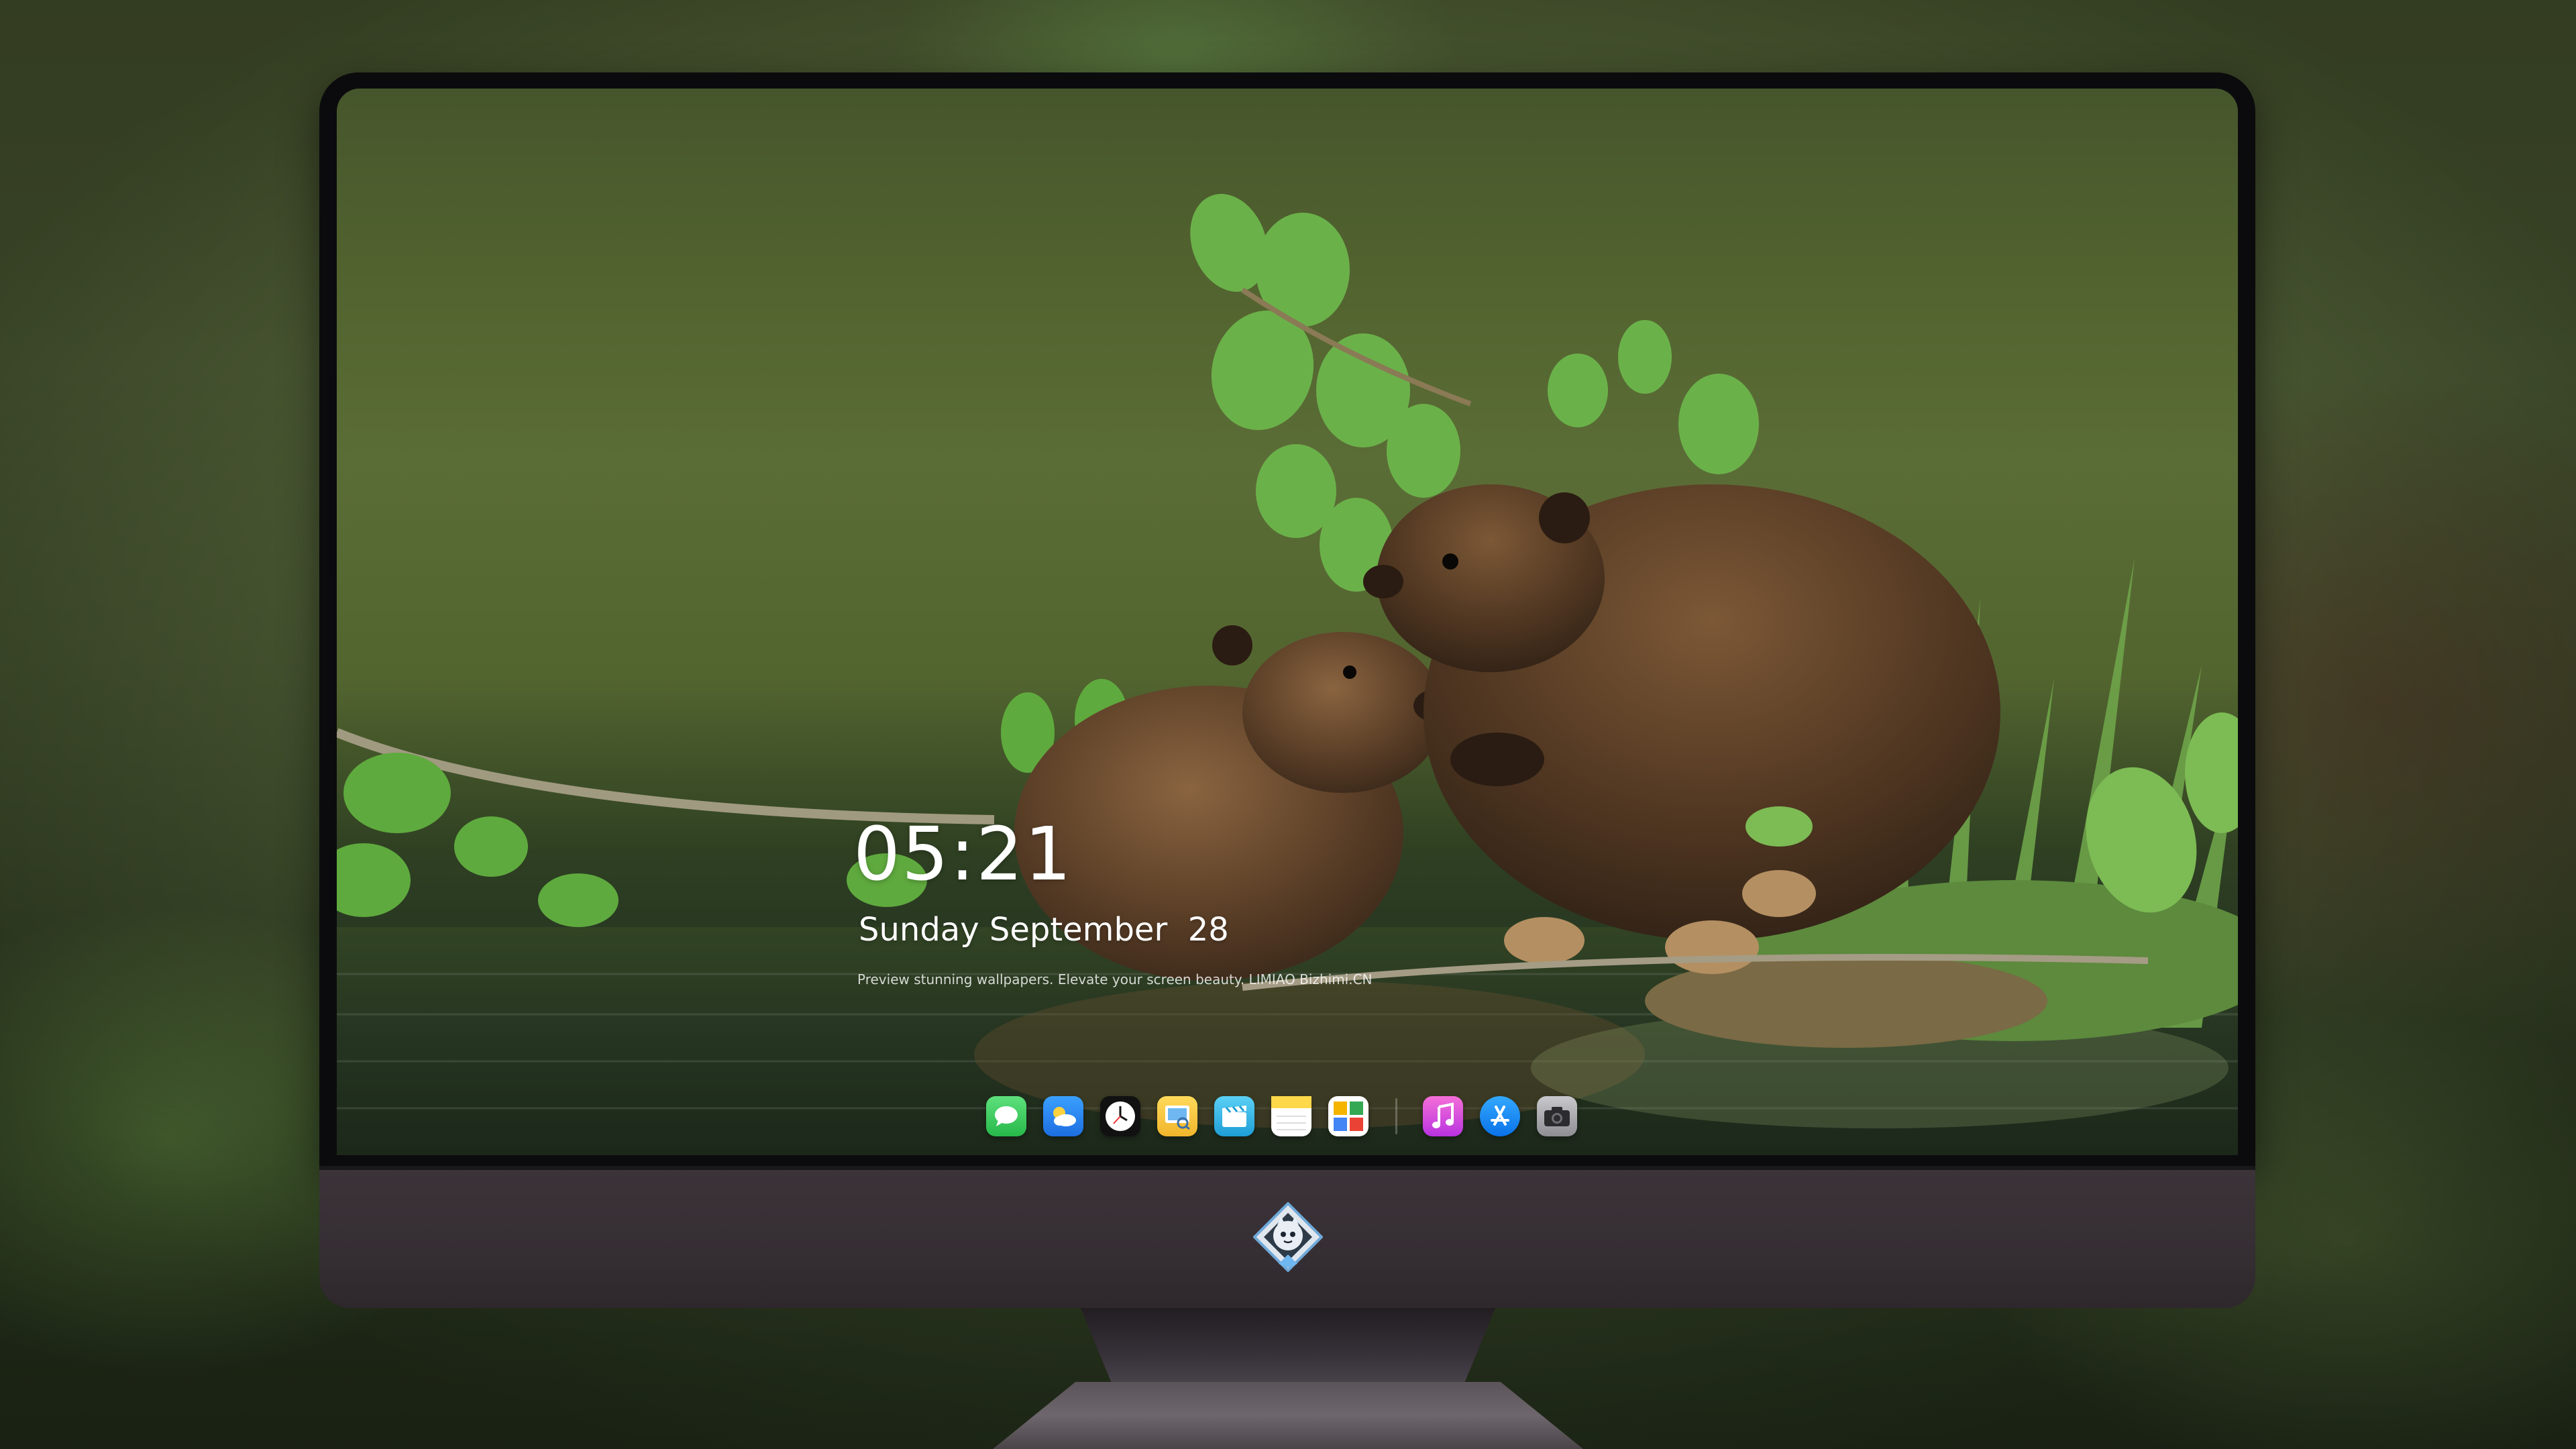 This screenshot has width=2576, height=1449. I want to click on camera-icon, so click(1557, 1116).